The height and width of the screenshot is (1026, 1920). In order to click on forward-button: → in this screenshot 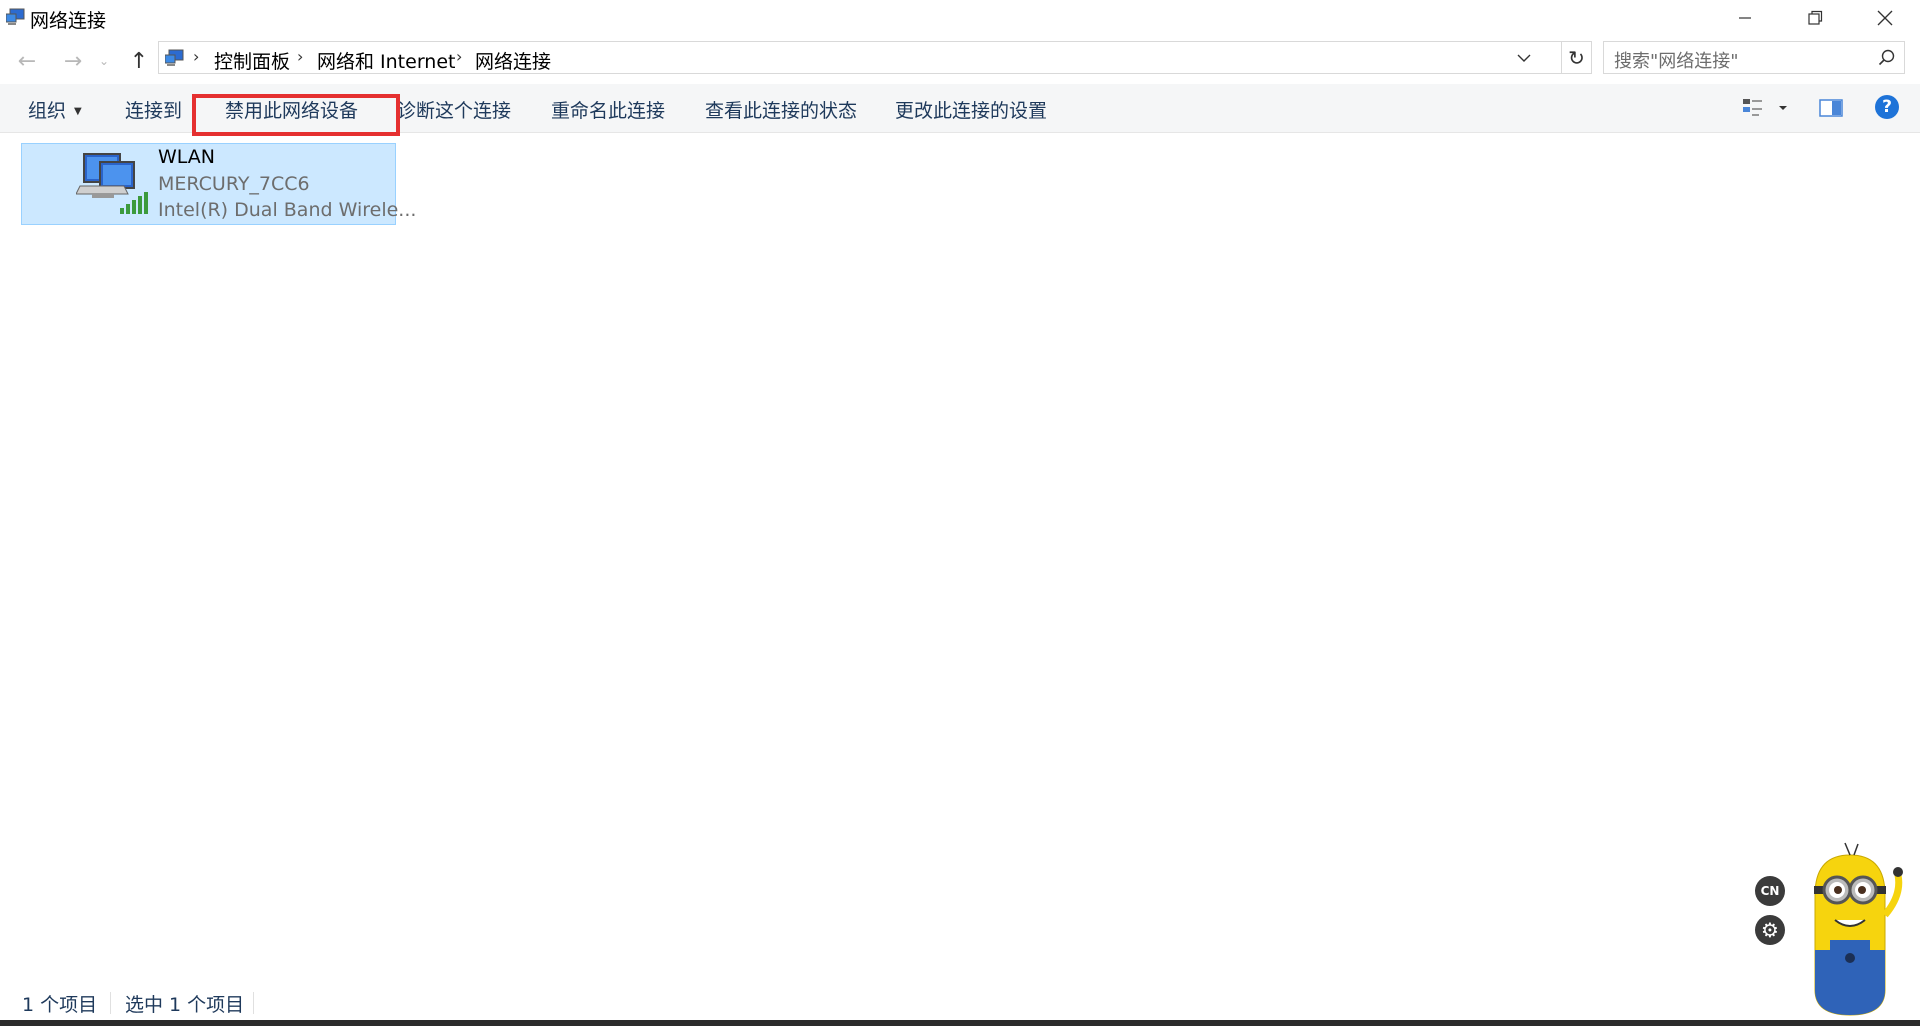, I will do `click(73, 61)`.